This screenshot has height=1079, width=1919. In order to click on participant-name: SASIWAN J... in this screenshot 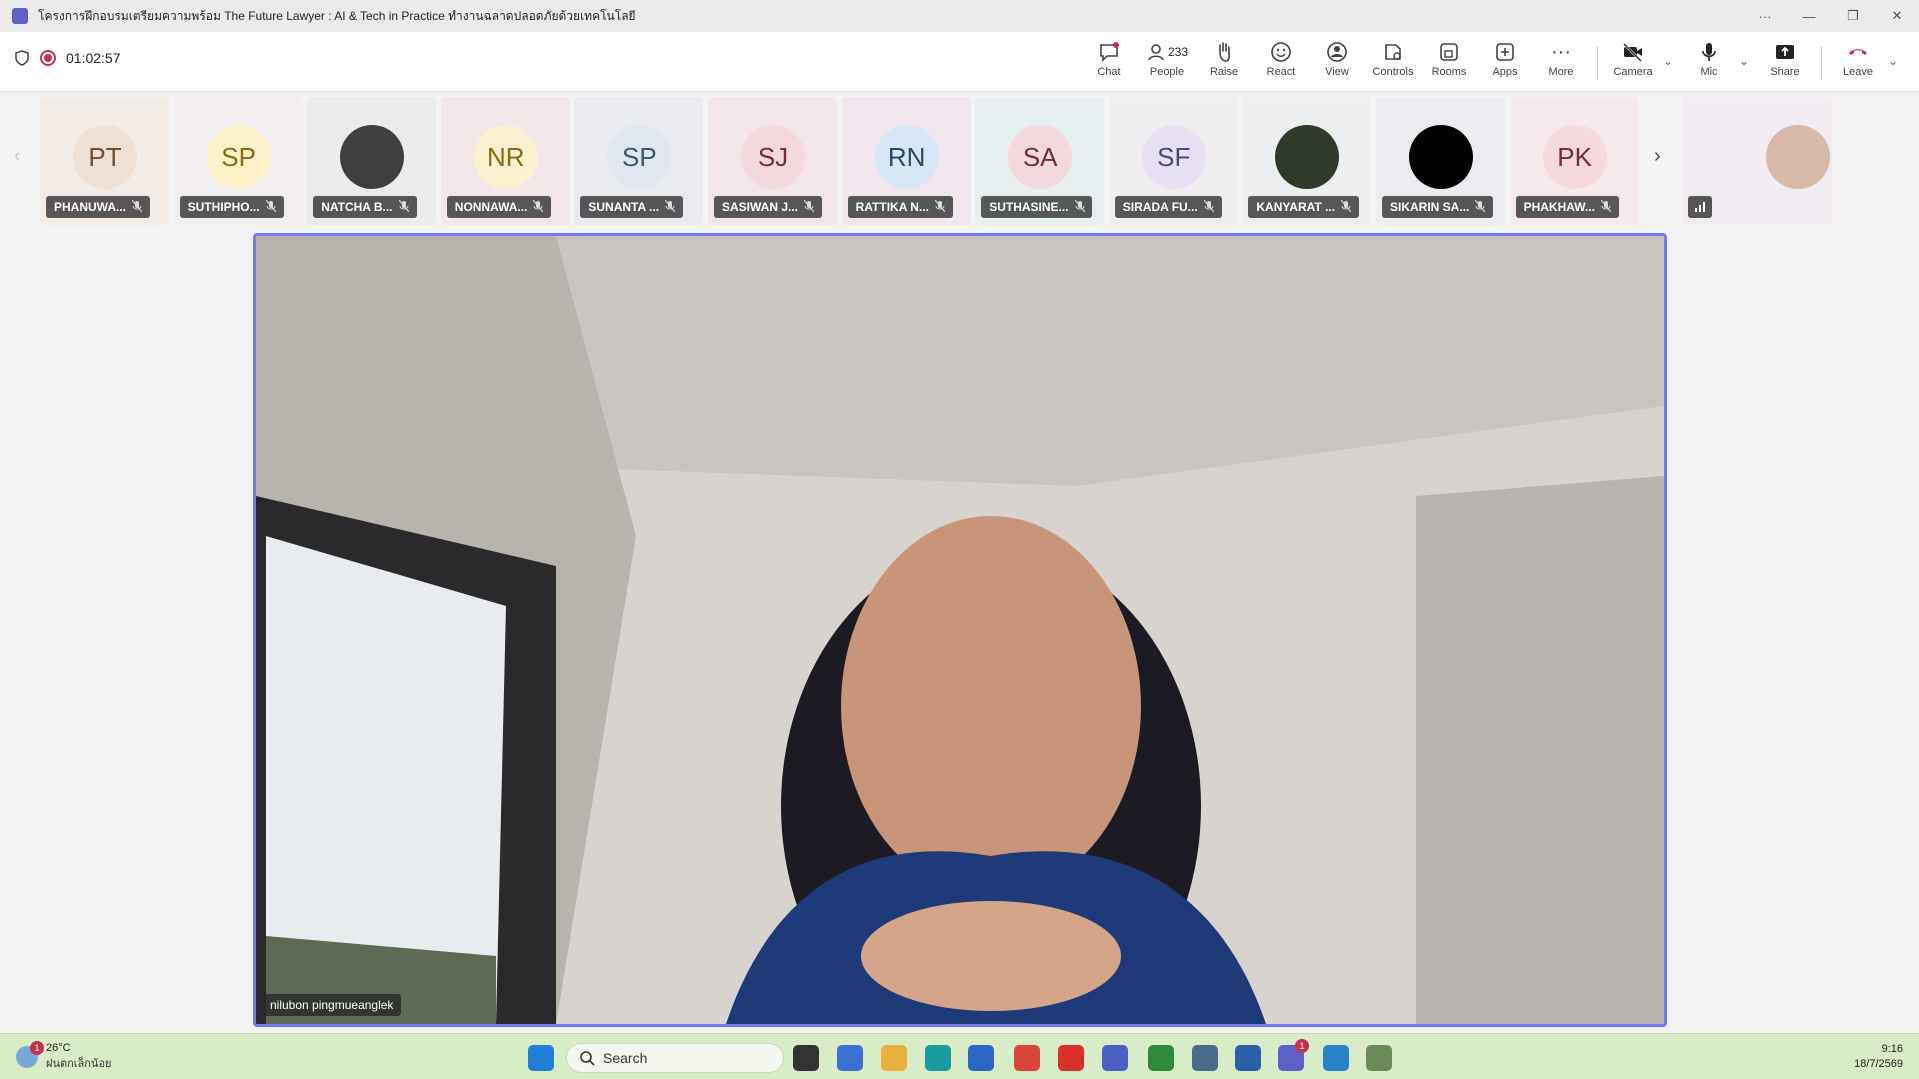, I will do `click(760, 207)`.